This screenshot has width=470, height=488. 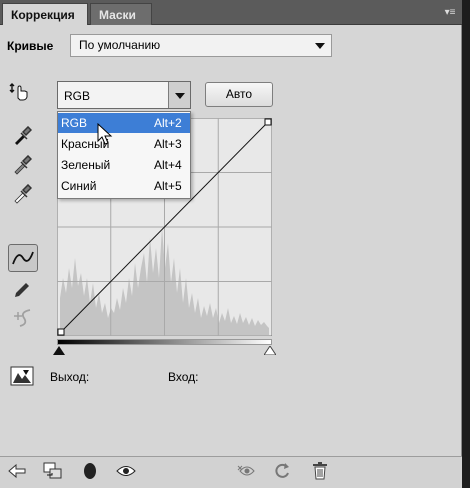 I want to click on menu-item-label: RGB, so click(x=74, y=123).